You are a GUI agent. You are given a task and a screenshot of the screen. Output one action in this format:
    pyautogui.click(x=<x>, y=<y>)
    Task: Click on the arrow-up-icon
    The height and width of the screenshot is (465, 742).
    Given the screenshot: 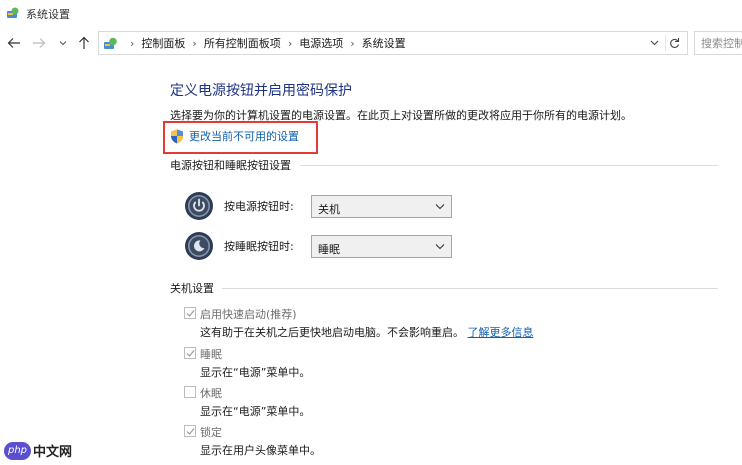 What is the action you would take?
    pyautogui.click(x=84, y=42)
    